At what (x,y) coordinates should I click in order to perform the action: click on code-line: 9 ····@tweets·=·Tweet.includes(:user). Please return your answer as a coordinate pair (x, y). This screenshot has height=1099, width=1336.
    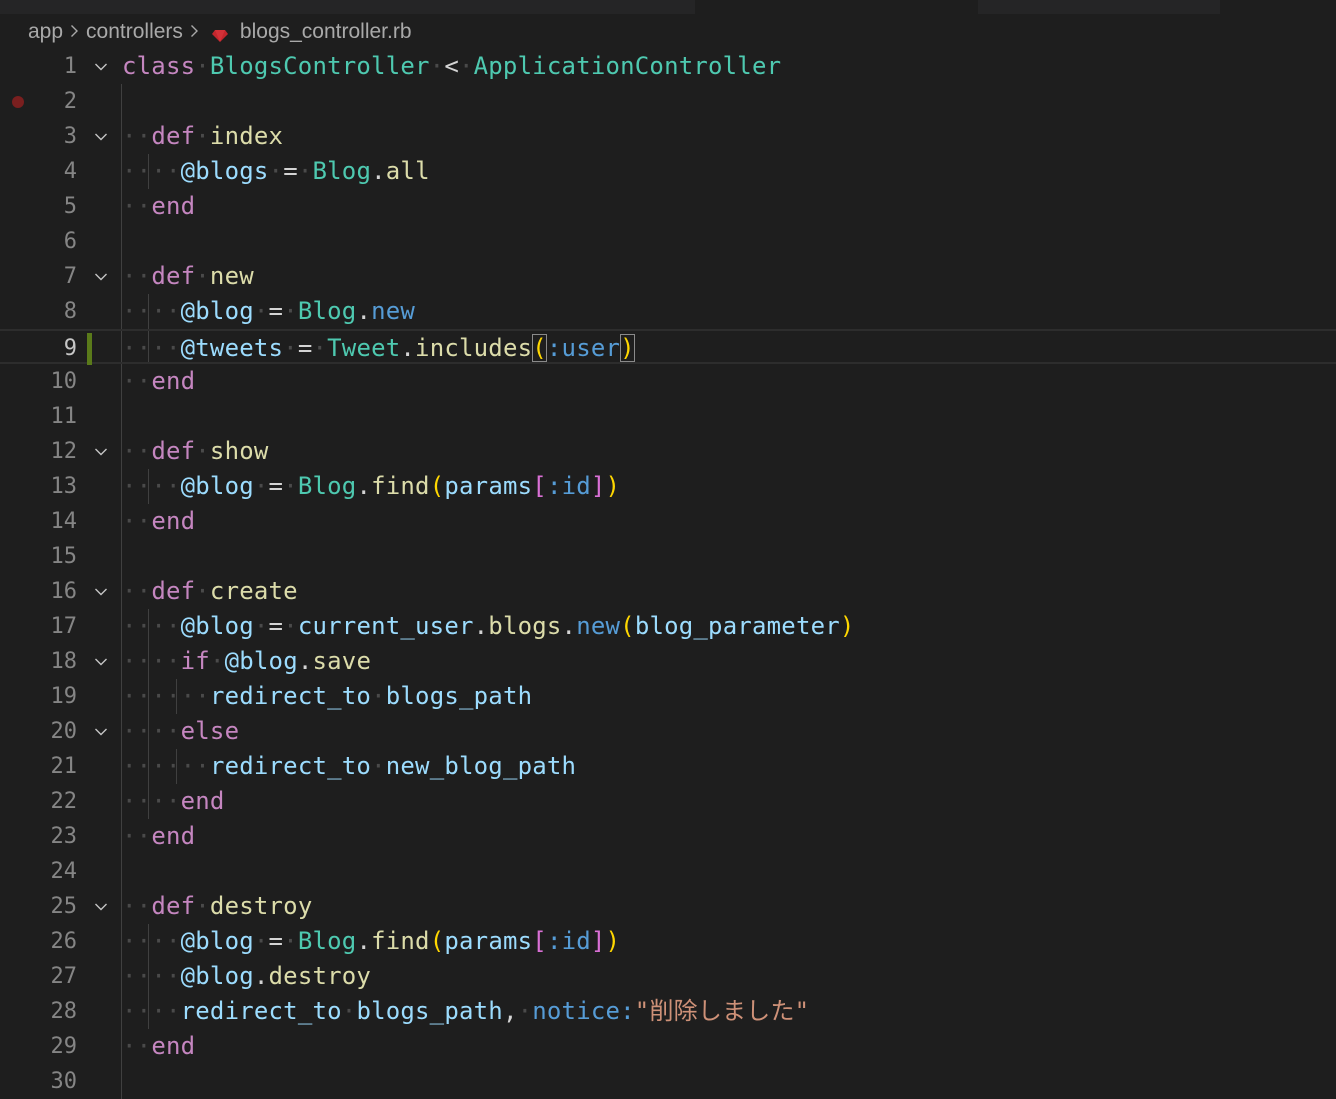
    Looking at the image, I should click on (668, 347).